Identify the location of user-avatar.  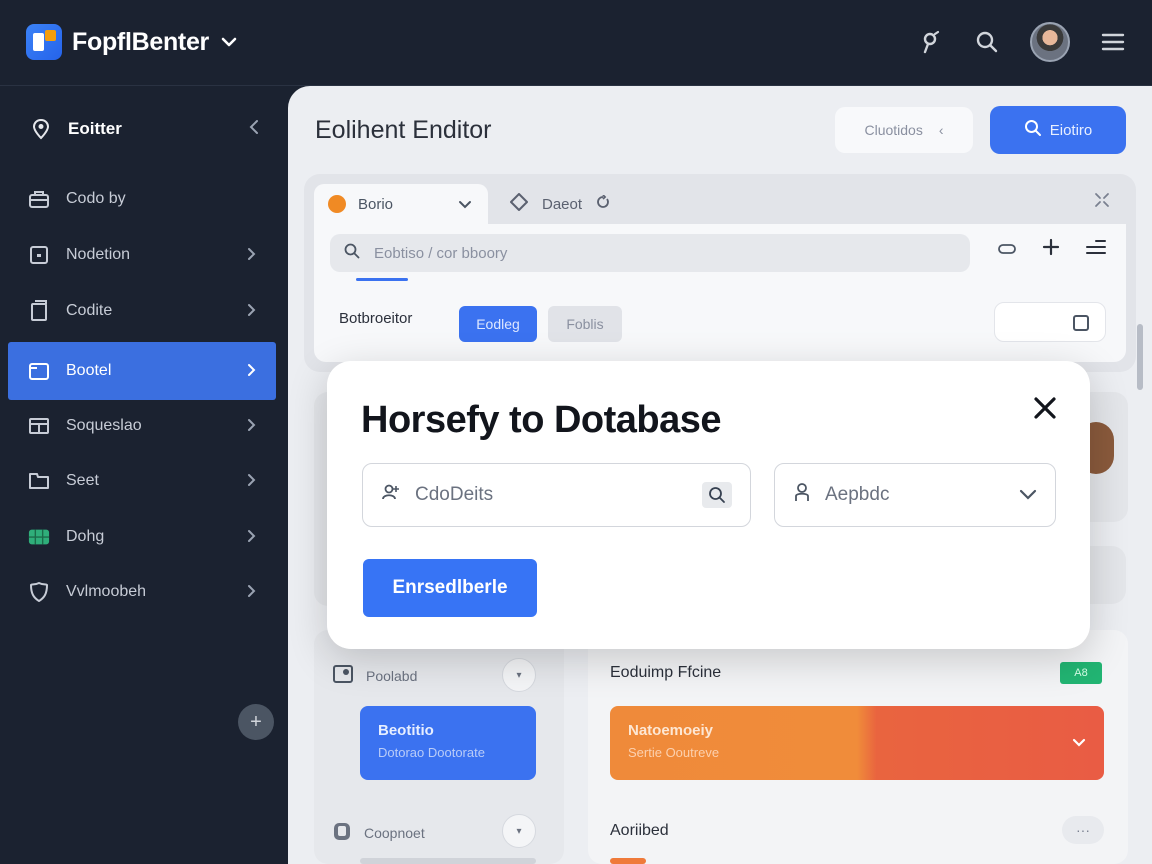
(1050, 42).